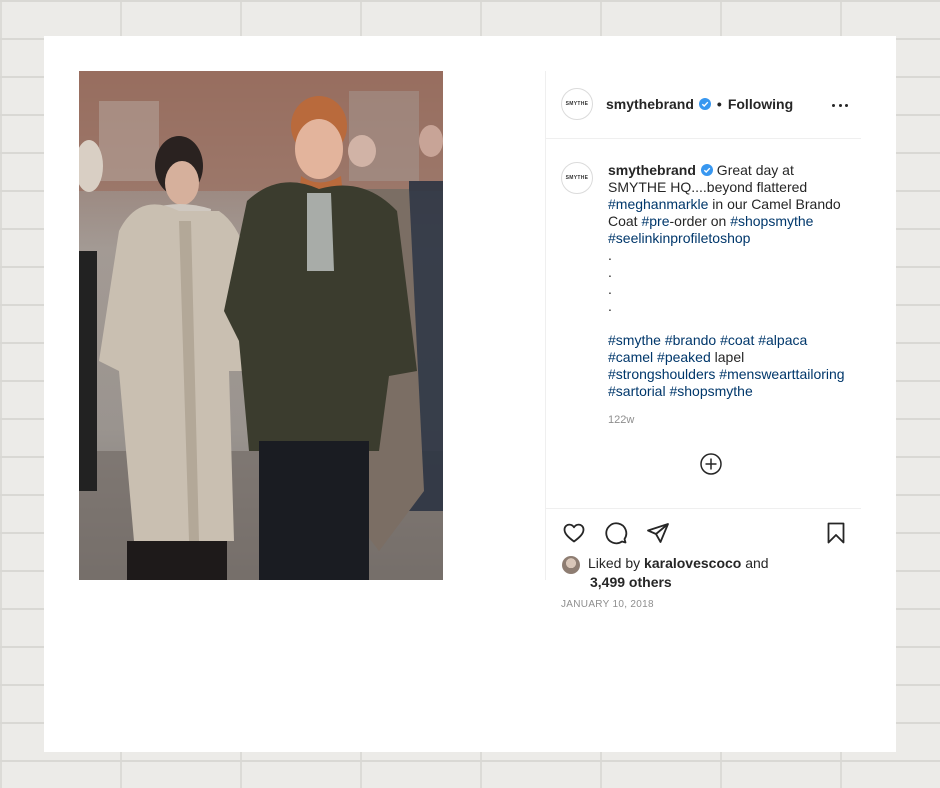  Describe the element at coordinates (616, 563) in the screenshot. I see `likes-prefix: Liked by` at that location.